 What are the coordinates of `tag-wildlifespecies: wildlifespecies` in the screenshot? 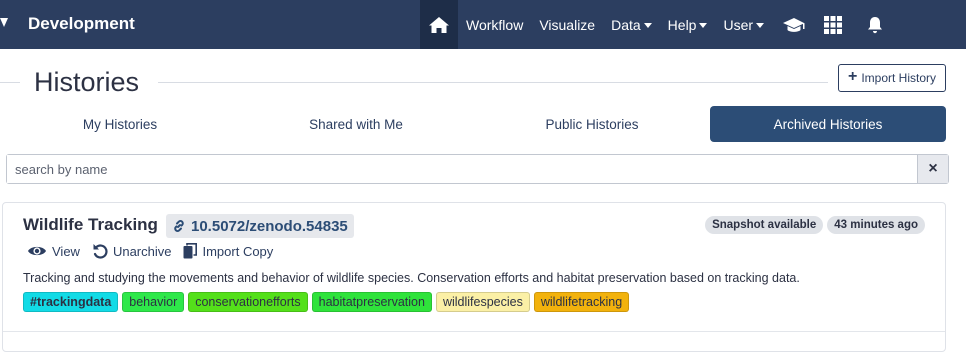 It's located at (482, 302).